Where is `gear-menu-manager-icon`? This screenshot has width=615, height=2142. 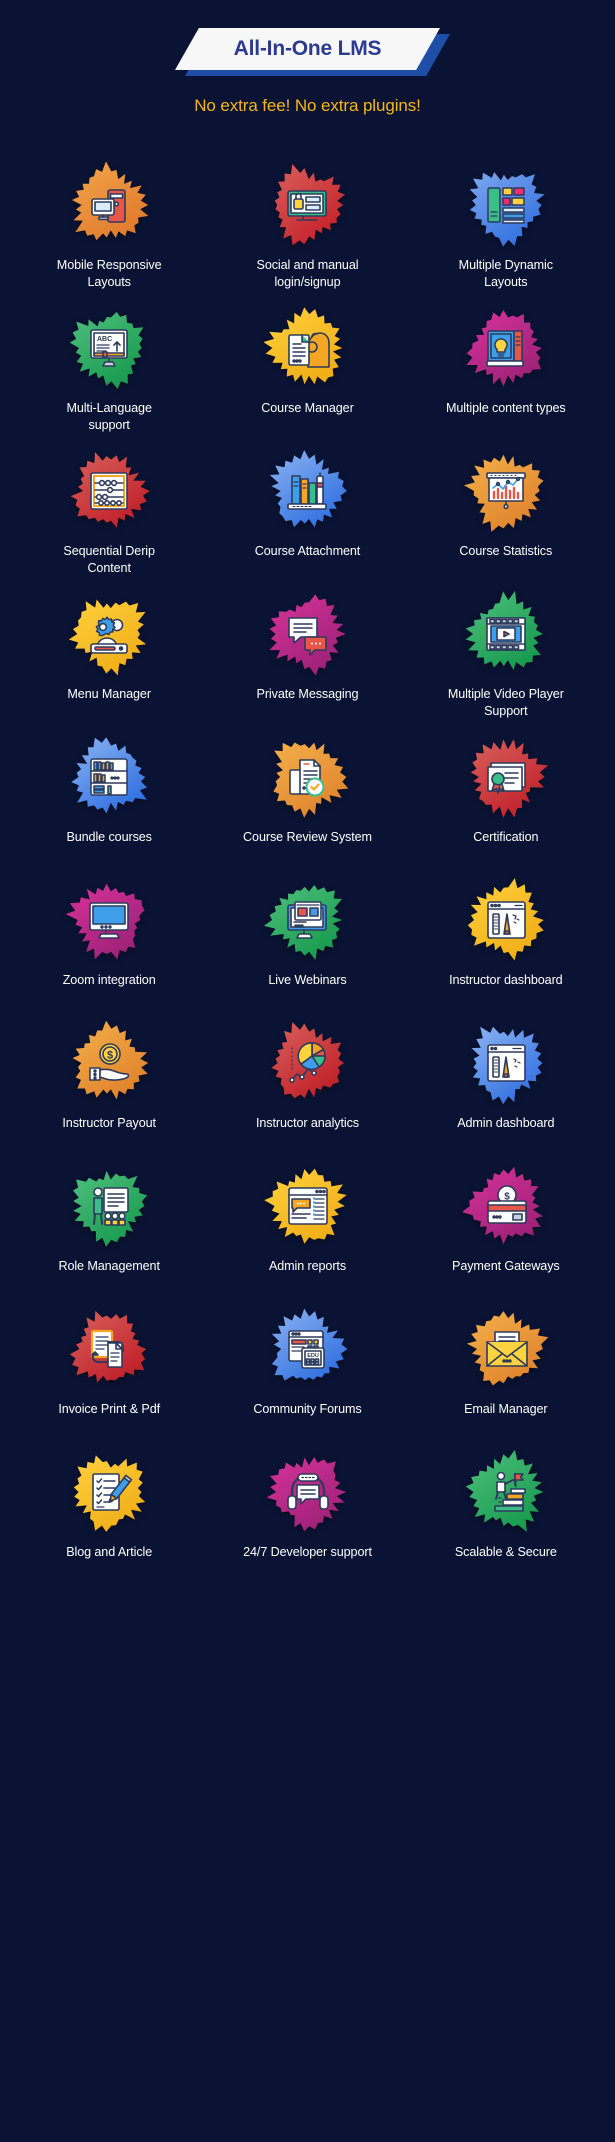 gear-menu-manager-icon is located at coordinates (109, 634).